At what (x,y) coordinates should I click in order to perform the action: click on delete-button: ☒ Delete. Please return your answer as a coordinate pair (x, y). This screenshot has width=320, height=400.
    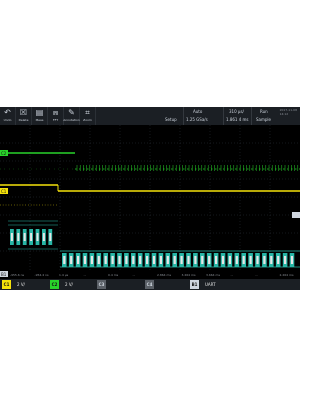
    Looking at the image, I should click on (24, 116).